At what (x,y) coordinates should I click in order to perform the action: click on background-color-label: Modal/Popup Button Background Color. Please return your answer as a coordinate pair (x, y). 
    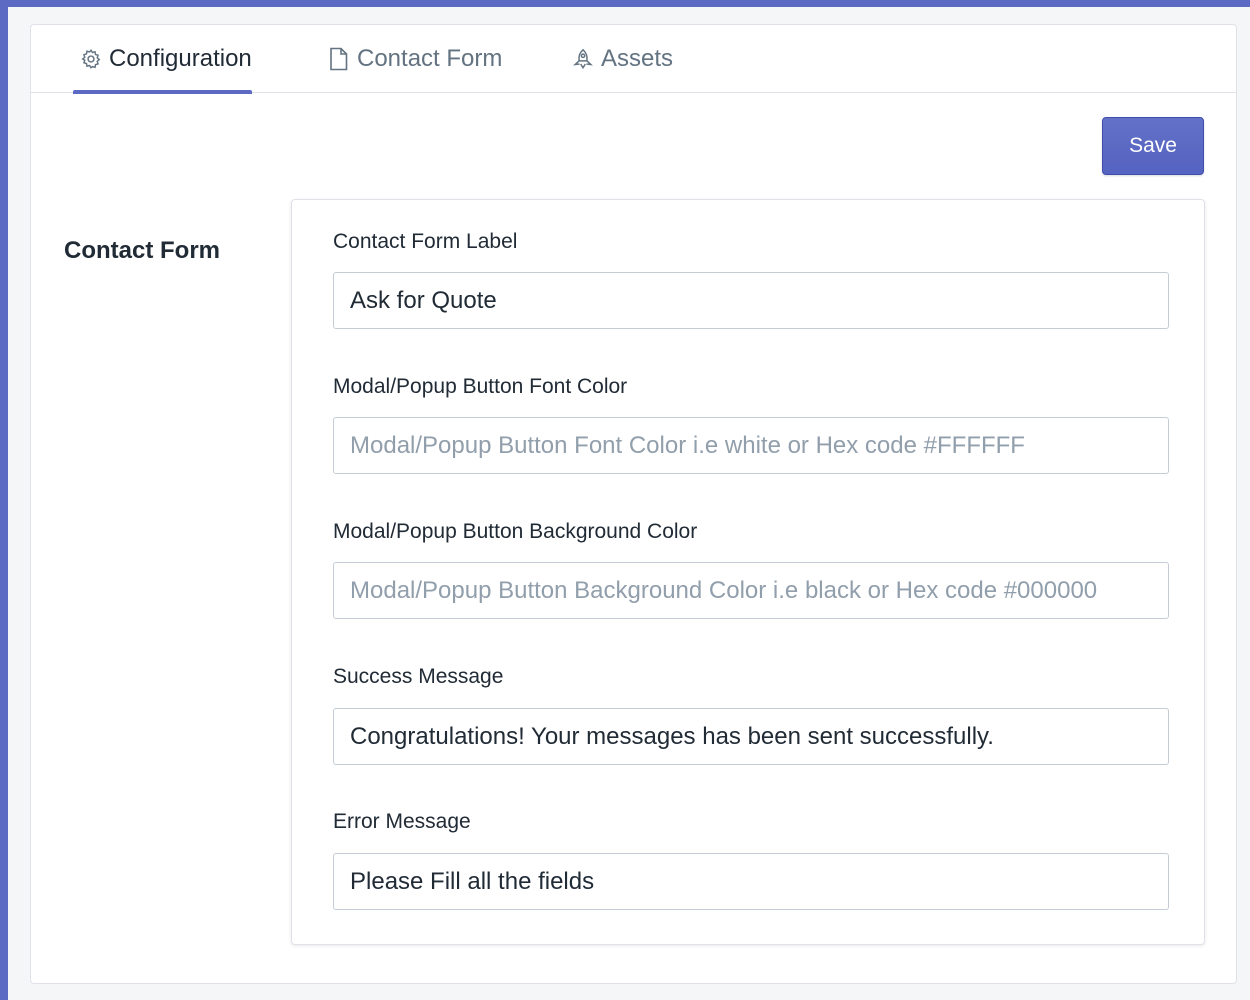
    Looking at the image, I should click on (515, 531).